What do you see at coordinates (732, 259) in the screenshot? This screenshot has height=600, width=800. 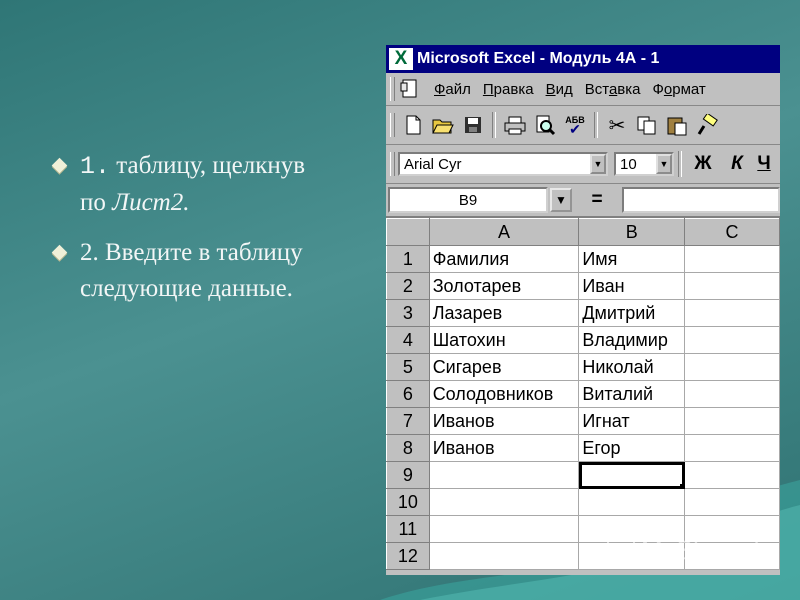 I see `cell-c1` at bounding box center [732, 259].